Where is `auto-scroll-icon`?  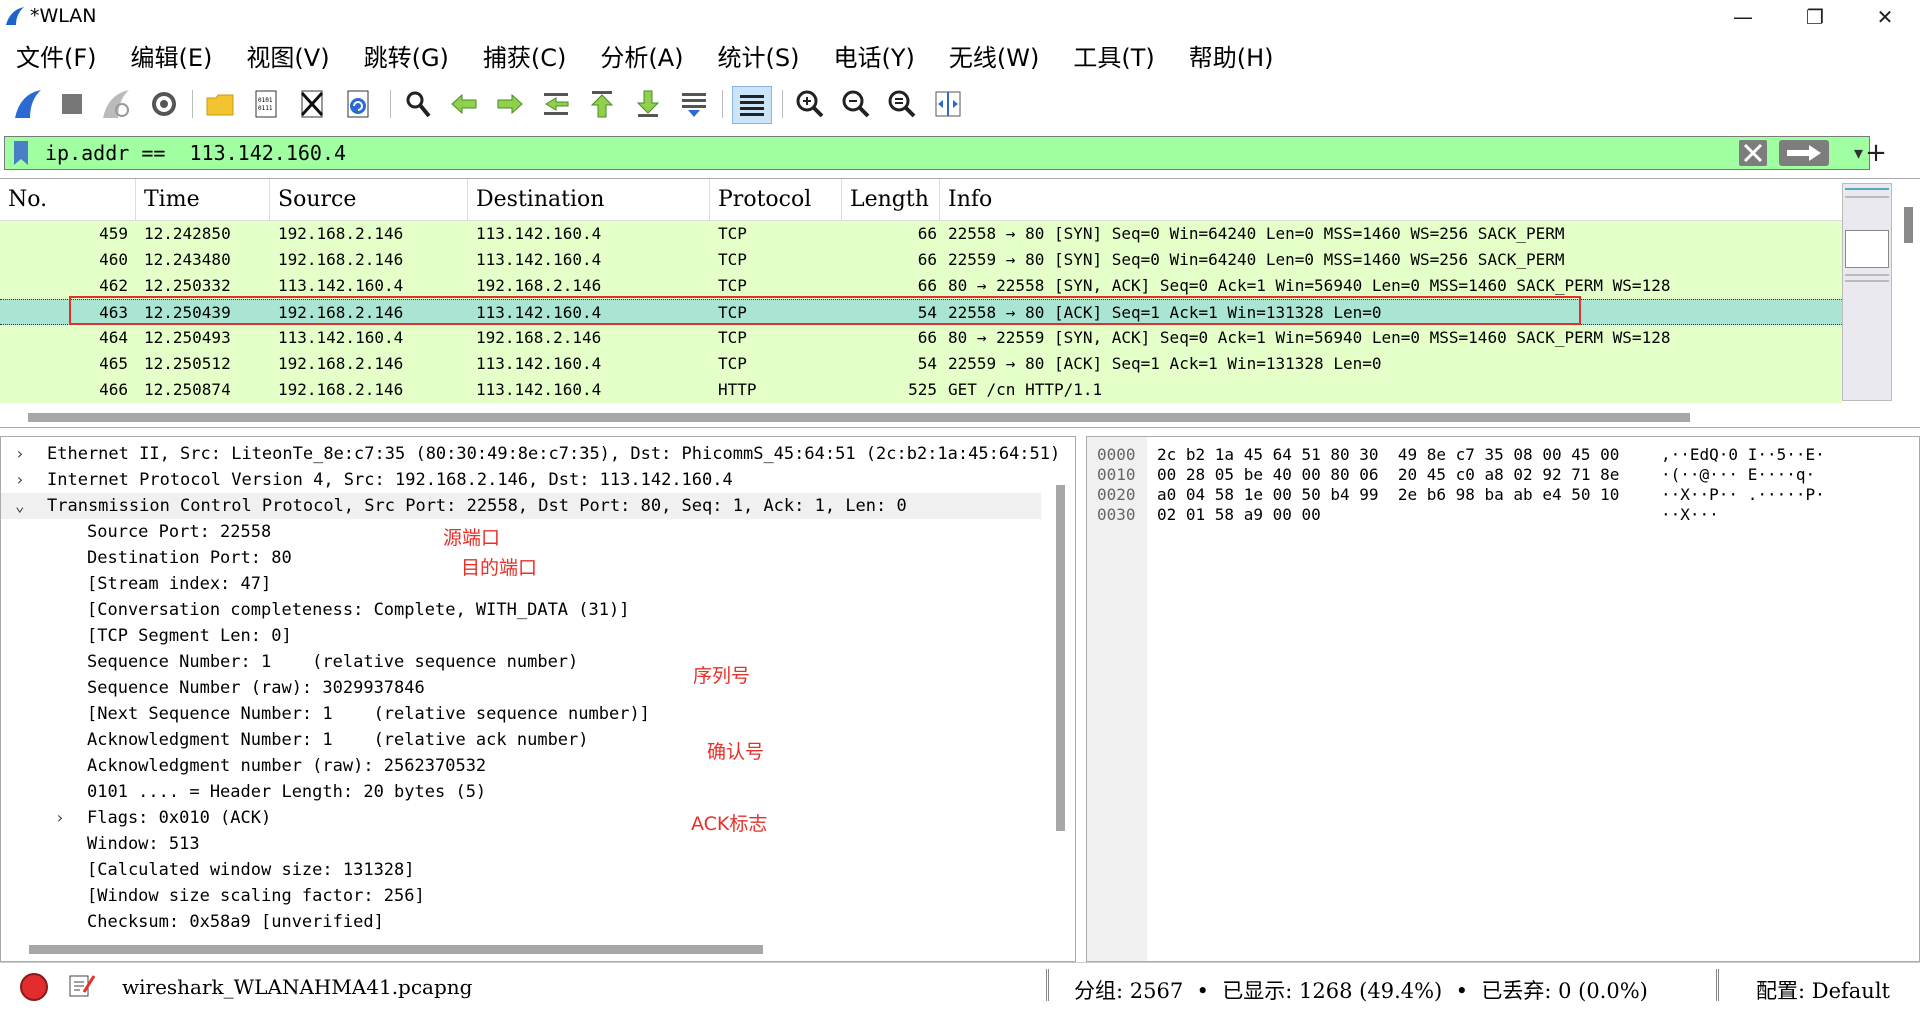 auto-scroll-icon is located at coordinates (694, 104).